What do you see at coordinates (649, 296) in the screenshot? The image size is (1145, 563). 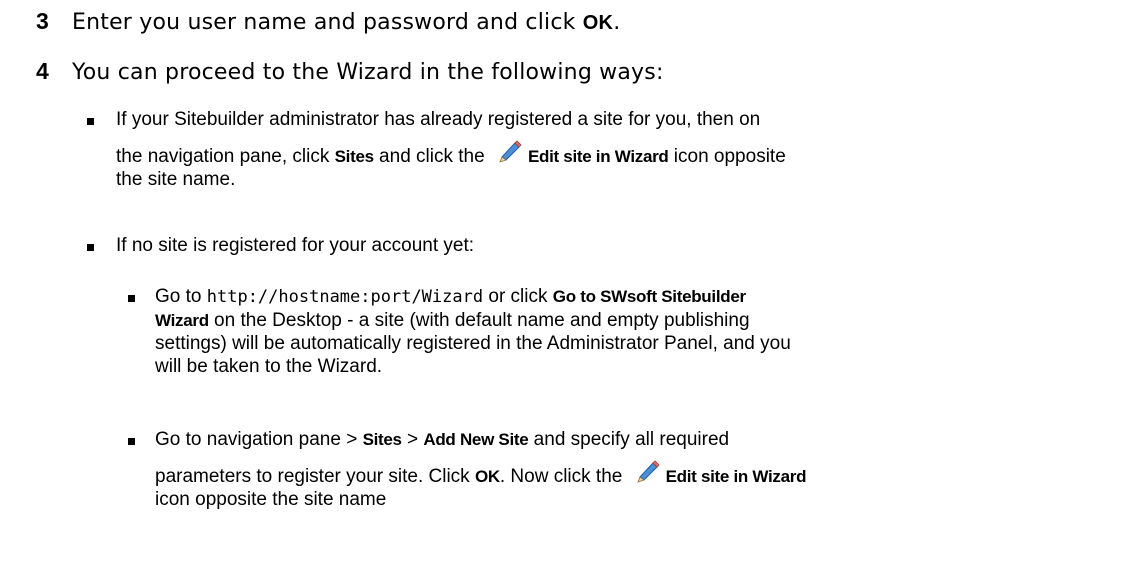 I see `go-to-sitebuilder-term: Go to SWsoft Sitebuilder` at bounding box center [649, 296].